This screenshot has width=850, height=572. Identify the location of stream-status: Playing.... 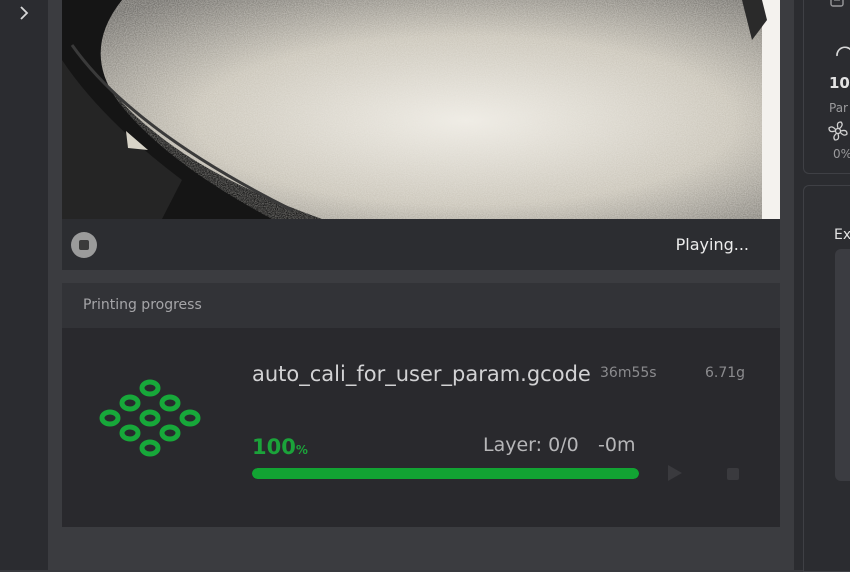
(712, 244).